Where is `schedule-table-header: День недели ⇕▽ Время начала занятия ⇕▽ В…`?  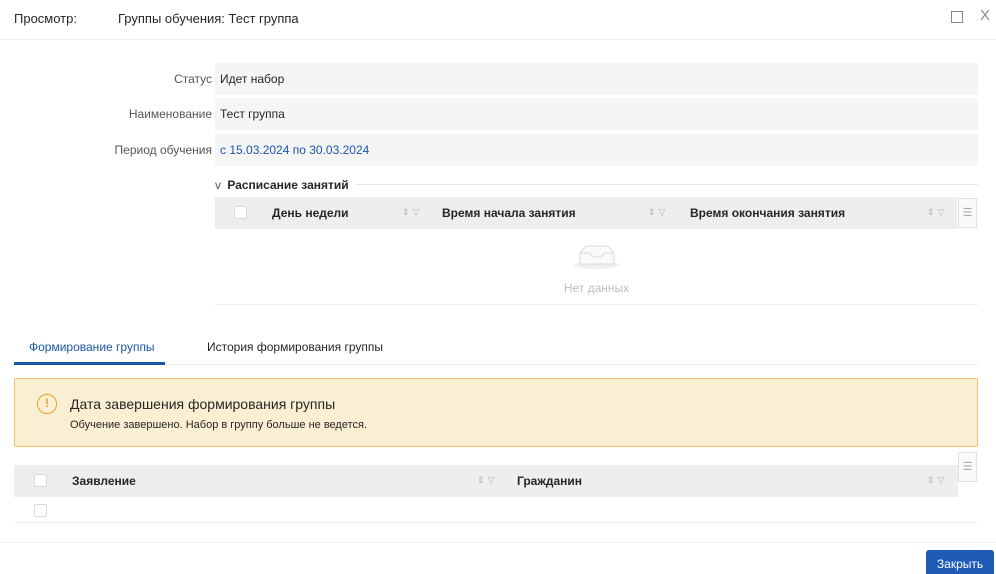
schedule-table-header: День недели ⇕▽ Время начала занятия ⇕▽ В… is located at coordinates (586, 213).